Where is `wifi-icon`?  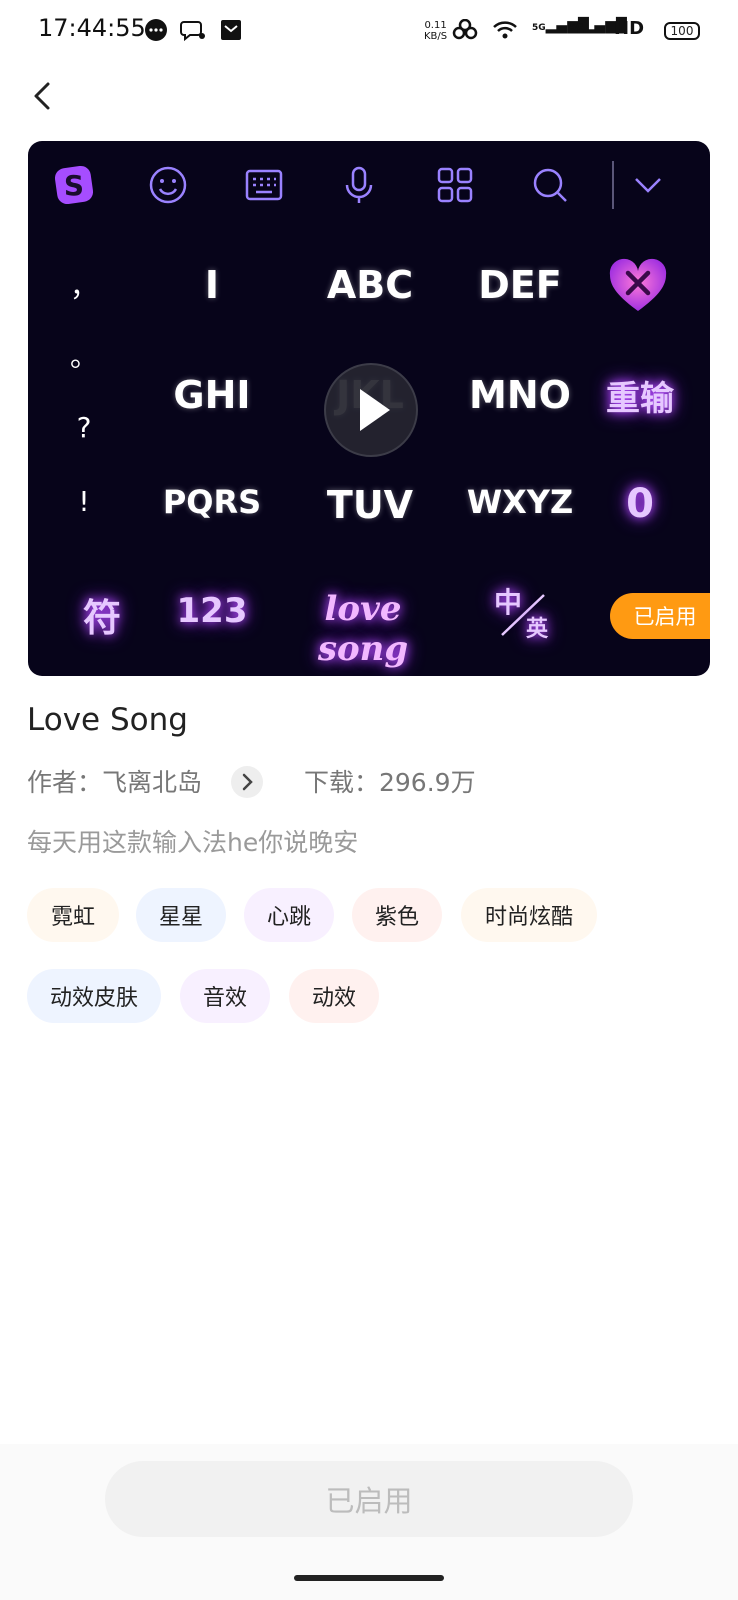
wifi-icon is located at coordinates (505, 30).